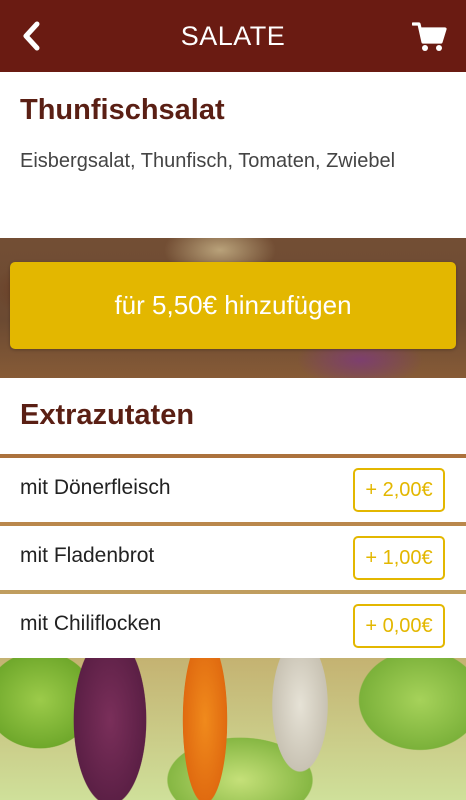  Describe the element at coordinates (87, 555) in the screenshot. I see `extra-item-label: mit Fladenbrot` at that location.